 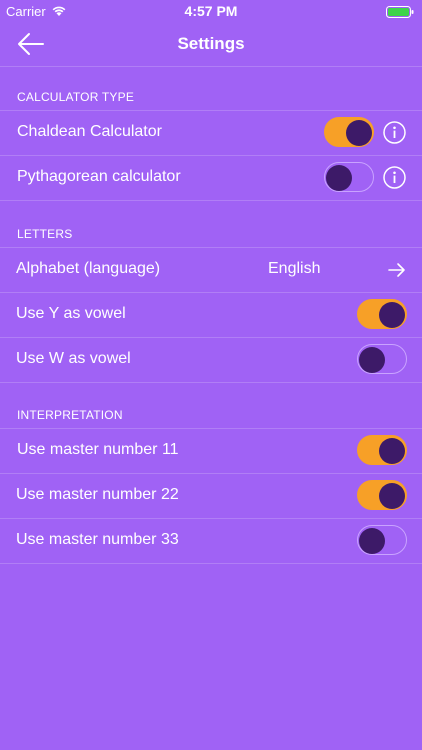 I want to click on status-bar: Carrier 4:57 PM, so click(x=211, y=11).